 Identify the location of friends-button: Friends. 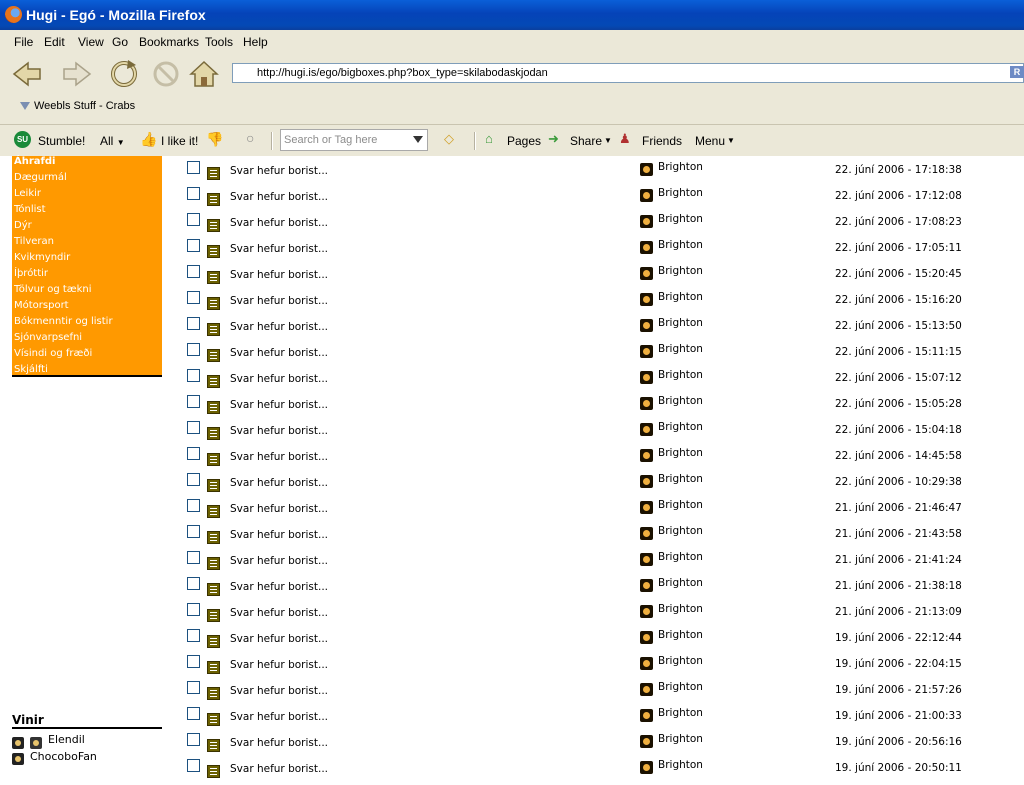
(662, 141).